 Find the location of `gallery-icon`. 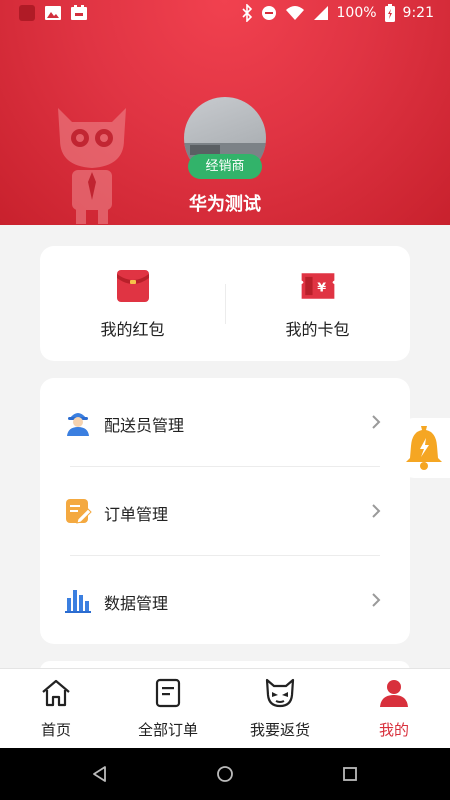

gallery-icon is located at coordinates (53, 13).